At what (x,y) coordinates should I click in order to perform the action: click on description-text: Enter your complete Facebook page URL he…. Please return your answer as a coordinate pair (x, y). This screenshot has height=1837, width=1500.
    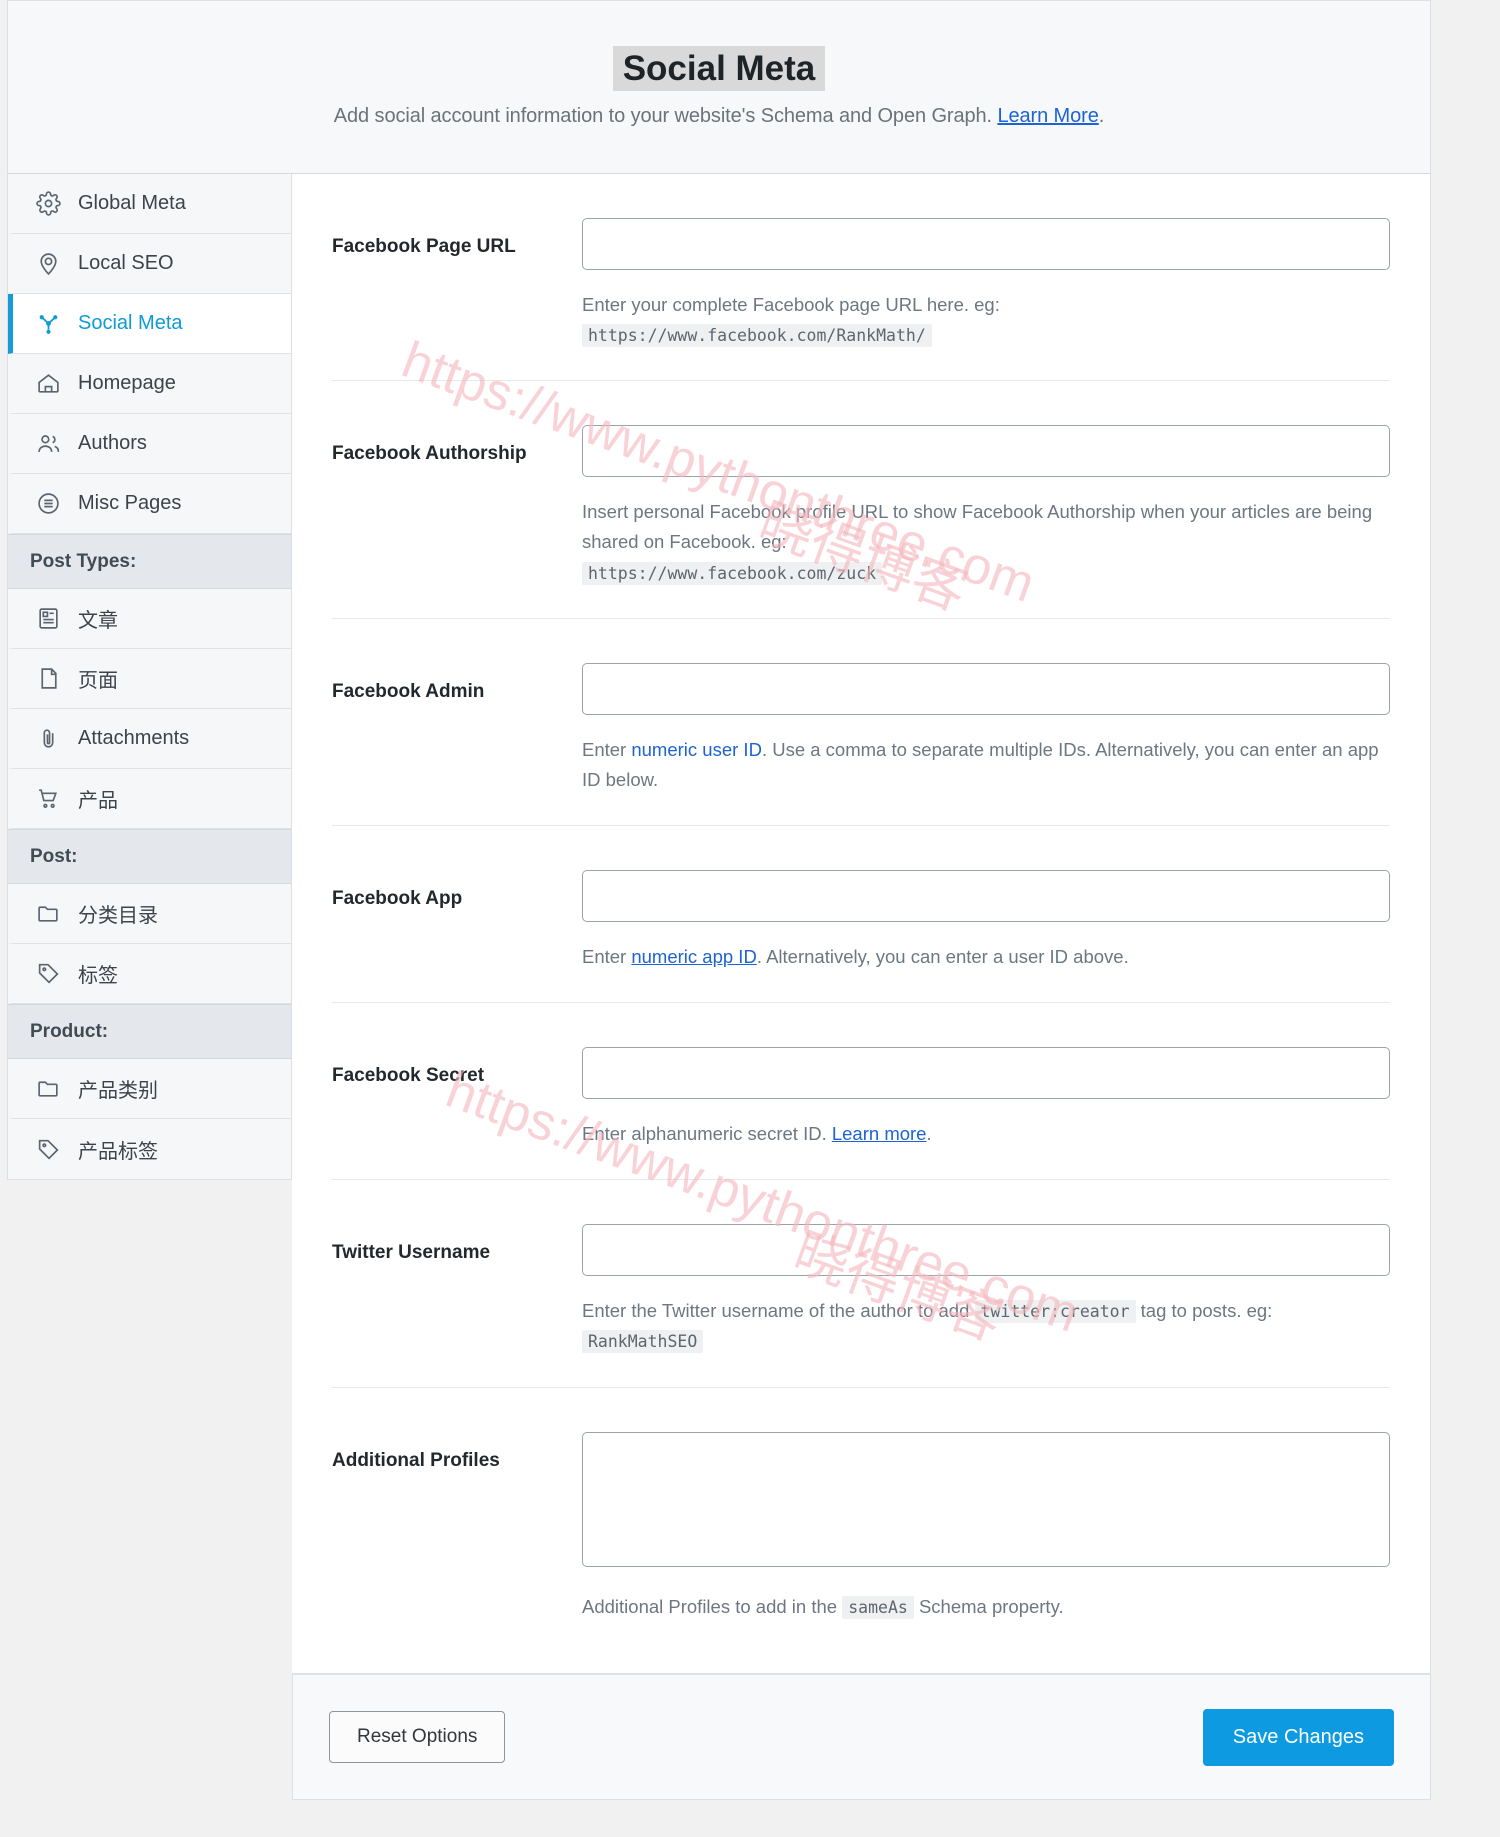
    Looking at the image, I should click on (791, 304).